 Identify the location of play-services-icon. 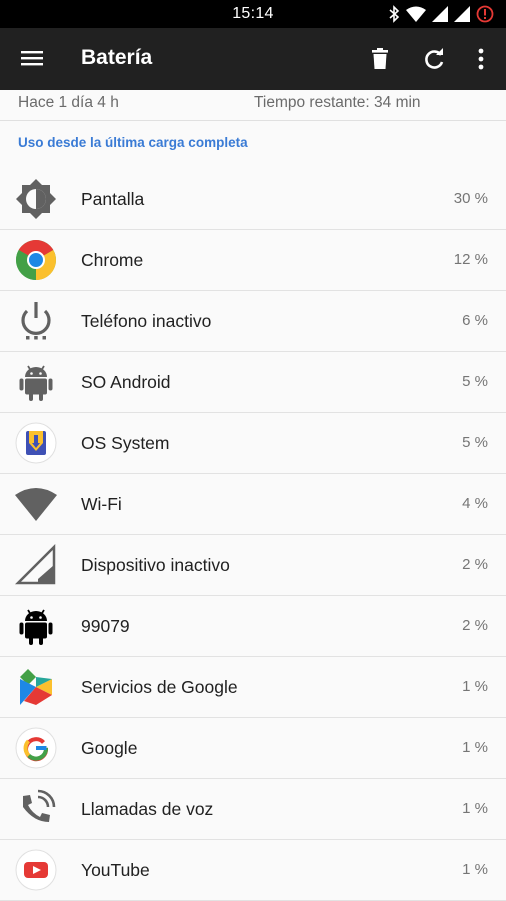
(36, 687).